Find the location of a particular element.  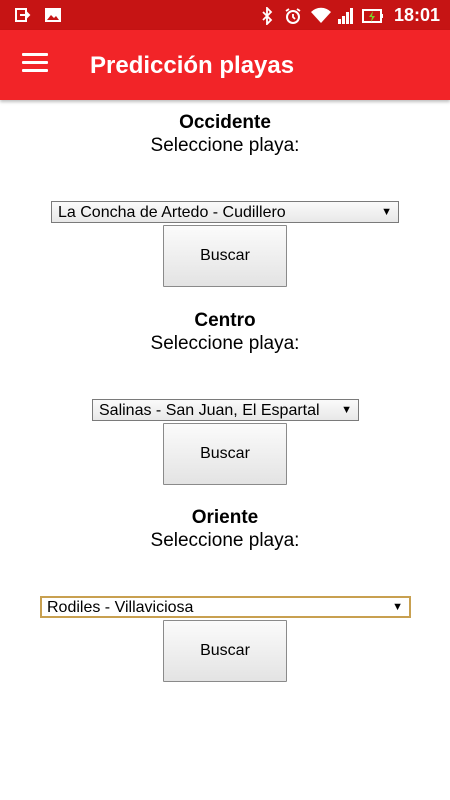

section-oriente: Oriente Seleccione playa: is located at coordinates (225, 529).